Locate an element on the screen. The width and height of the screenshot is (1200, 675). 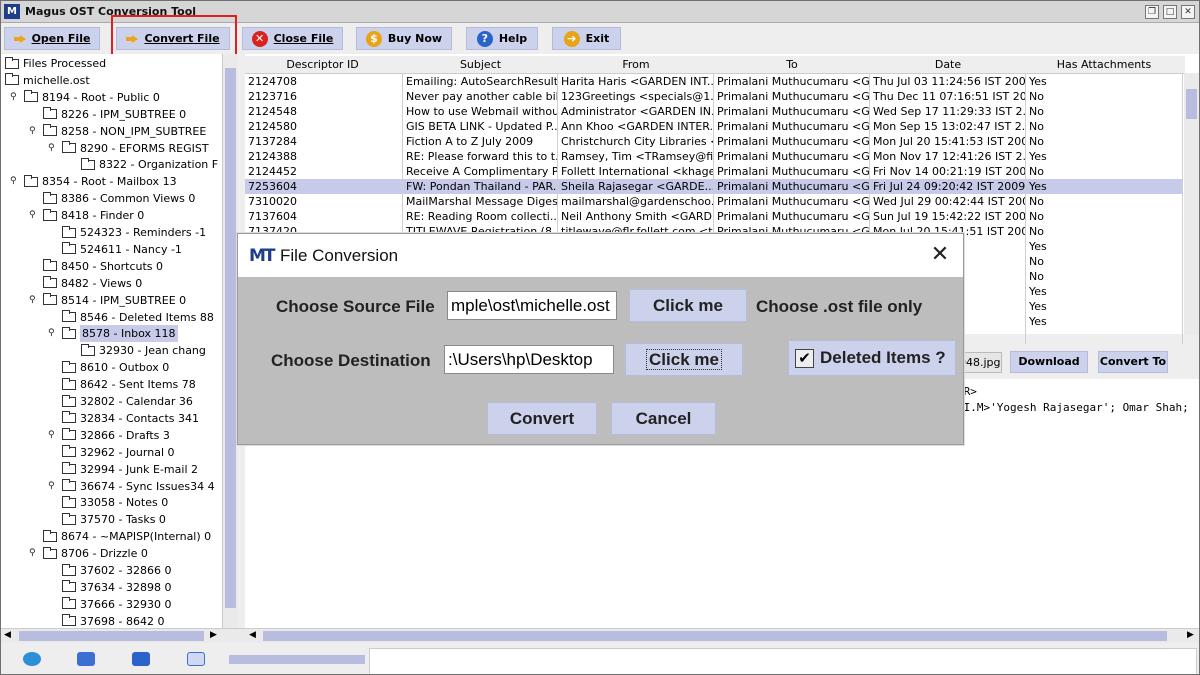
tree-item: ⚲ 32866 - Drafts 3 is located at coordinates (109, 435).